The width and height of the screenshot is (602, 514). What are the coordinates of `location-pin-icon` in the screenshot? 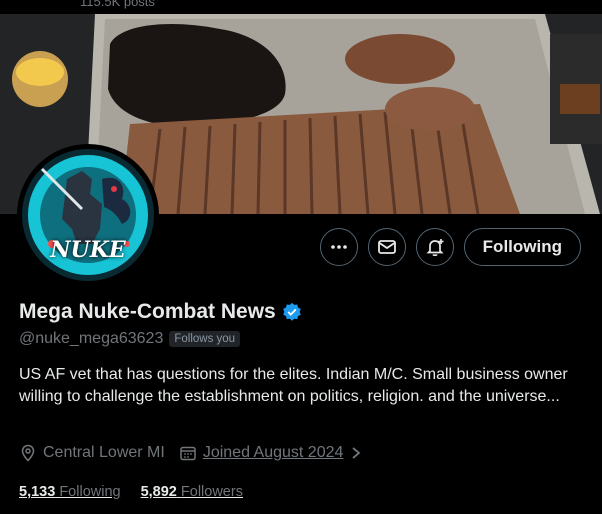 It's located at (28, 453).